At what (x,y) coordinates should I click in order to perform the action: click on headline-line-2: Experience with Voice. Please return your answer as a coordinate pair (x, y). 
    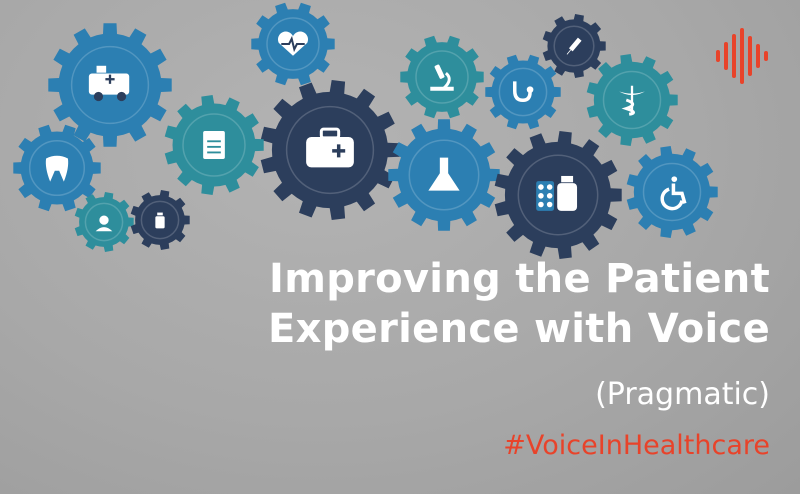
    Looking at the image, I should click on (519, 329).